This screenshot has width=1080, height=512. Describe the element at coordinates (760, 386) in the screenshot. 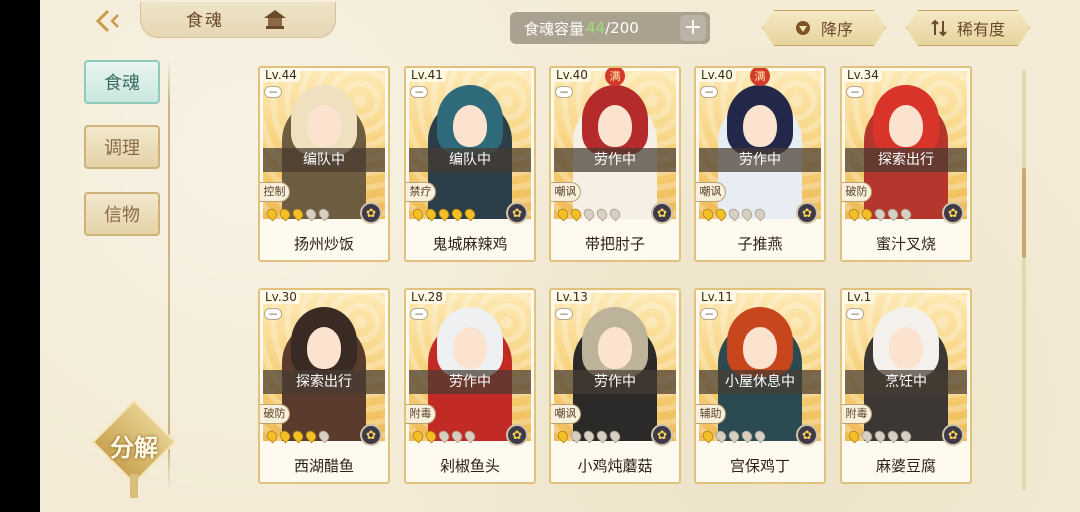

I see `food-soul-card: Lv.11 − 小屋休息中 辅助 ✿ 宫保鸡丁` at that location.